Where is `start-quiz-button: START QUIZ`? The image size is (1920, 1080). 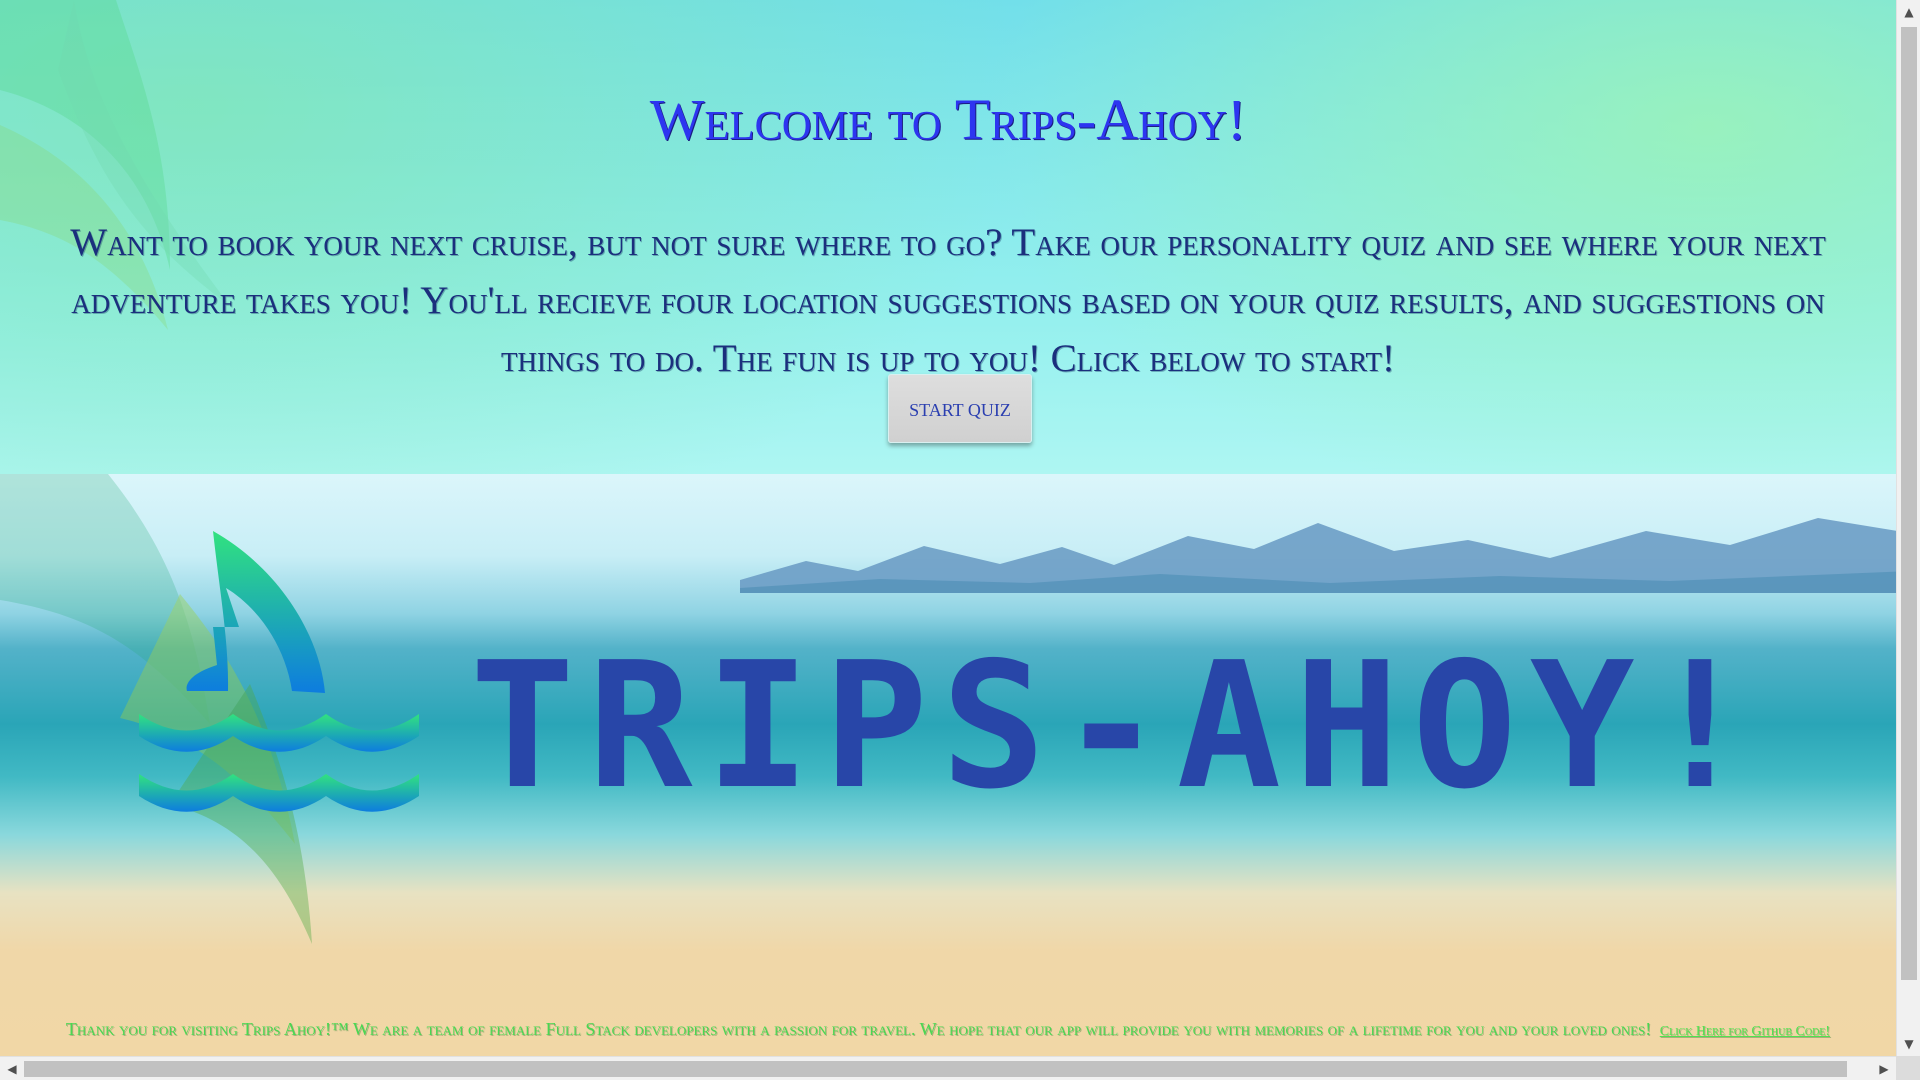 start-quiz-button: START QUIZ is located at coordinates (960, 408).